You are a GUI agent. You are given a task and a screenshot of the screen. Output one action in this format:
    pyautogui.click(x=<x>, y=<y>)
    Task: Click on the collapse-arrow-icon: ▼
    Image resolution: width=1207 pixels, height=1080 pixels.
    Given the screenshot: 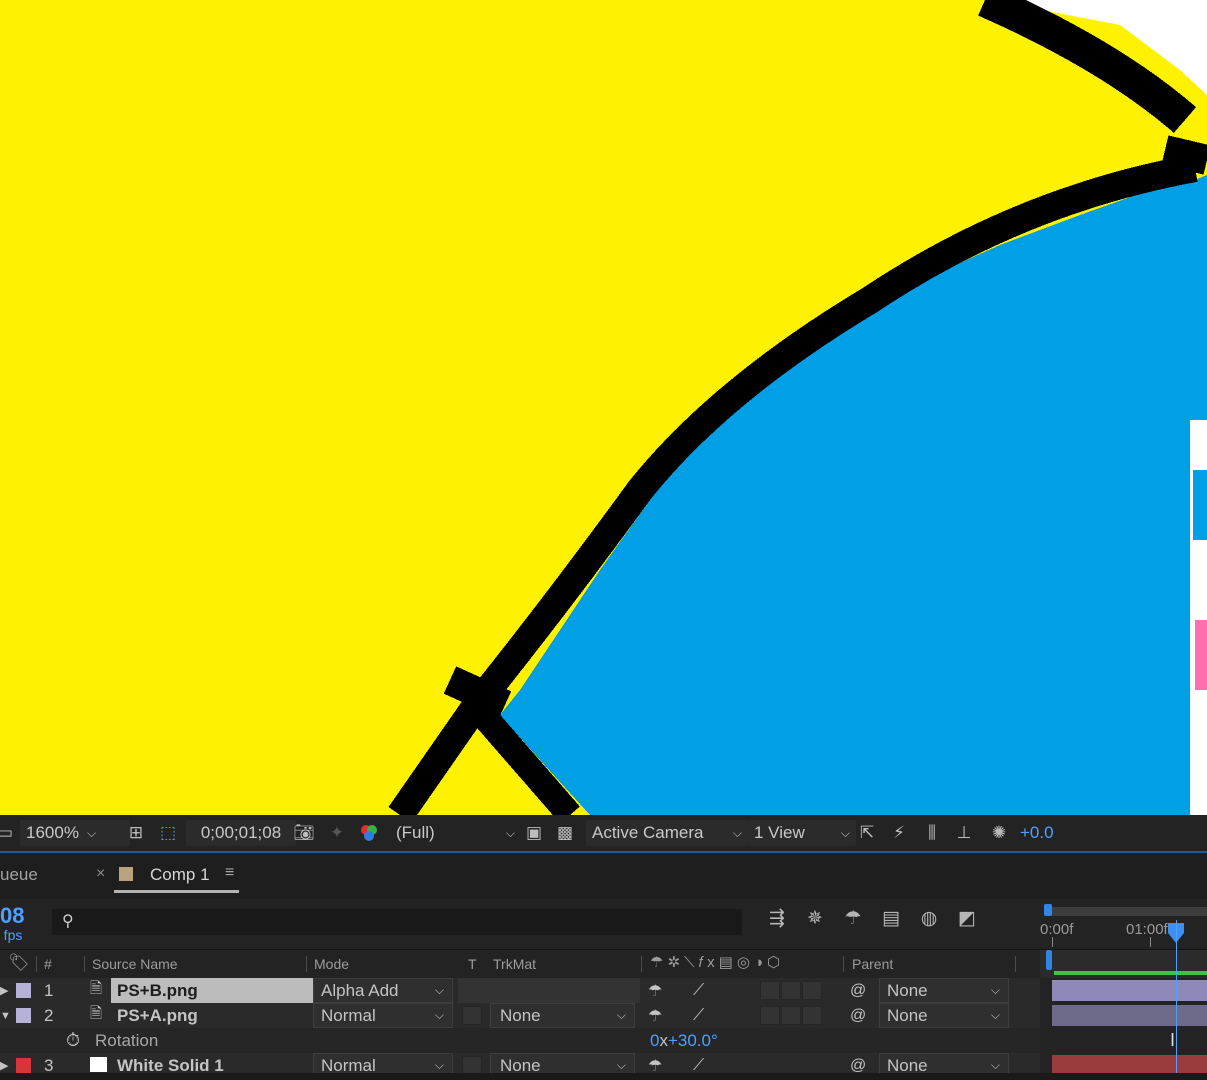 What is the action you would take?
    pyautogui.click(x=5, y=1015)
    